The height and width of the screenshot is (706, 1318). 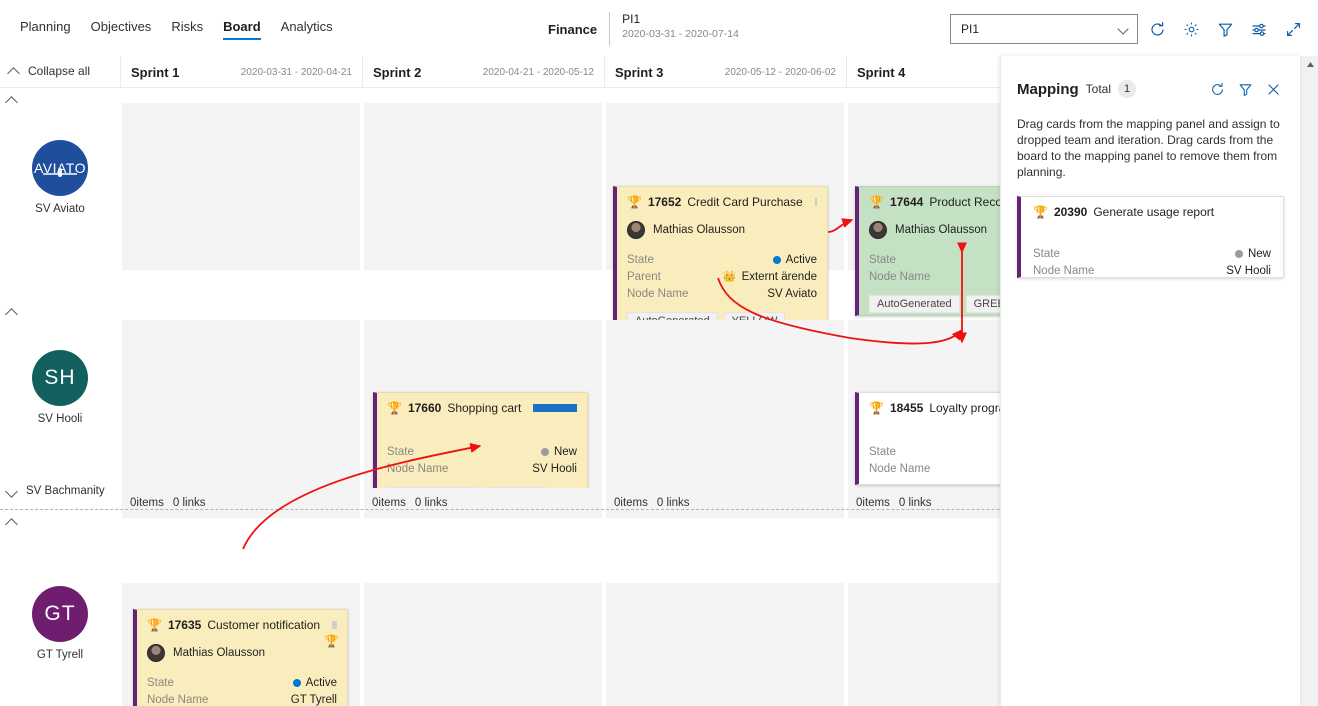 I want to click on field-parent: Parent 👑 Externt ärende, so click(x=722, y=276).